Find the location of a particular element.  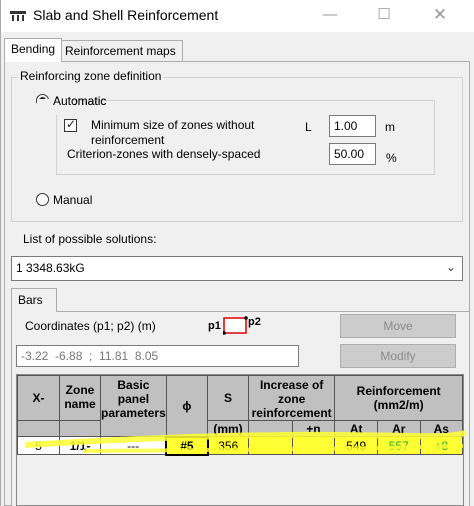

window-title: Slab and Shell Reinforcement is located at coordinates (126, 15).